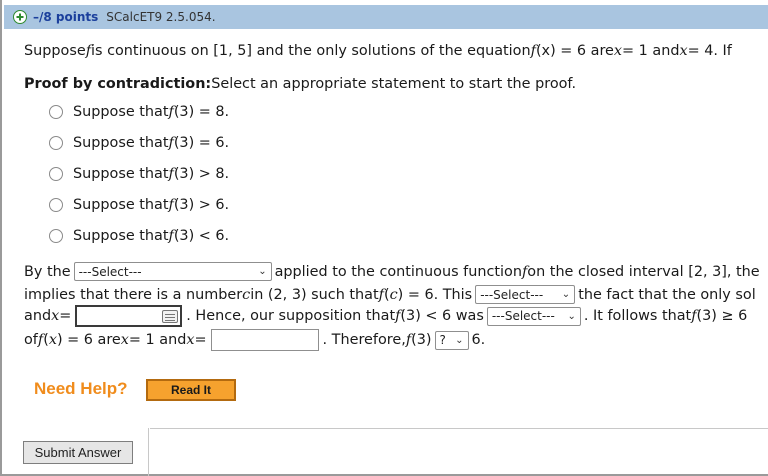 The image size is (768, 476). I want to click on read-it-button: Read It, so click(191, 390).